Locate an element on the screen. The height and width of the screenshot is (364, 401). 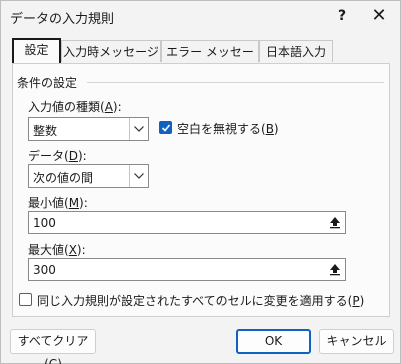
ignore-blank-checkbox is located at coordinates (165, 127).